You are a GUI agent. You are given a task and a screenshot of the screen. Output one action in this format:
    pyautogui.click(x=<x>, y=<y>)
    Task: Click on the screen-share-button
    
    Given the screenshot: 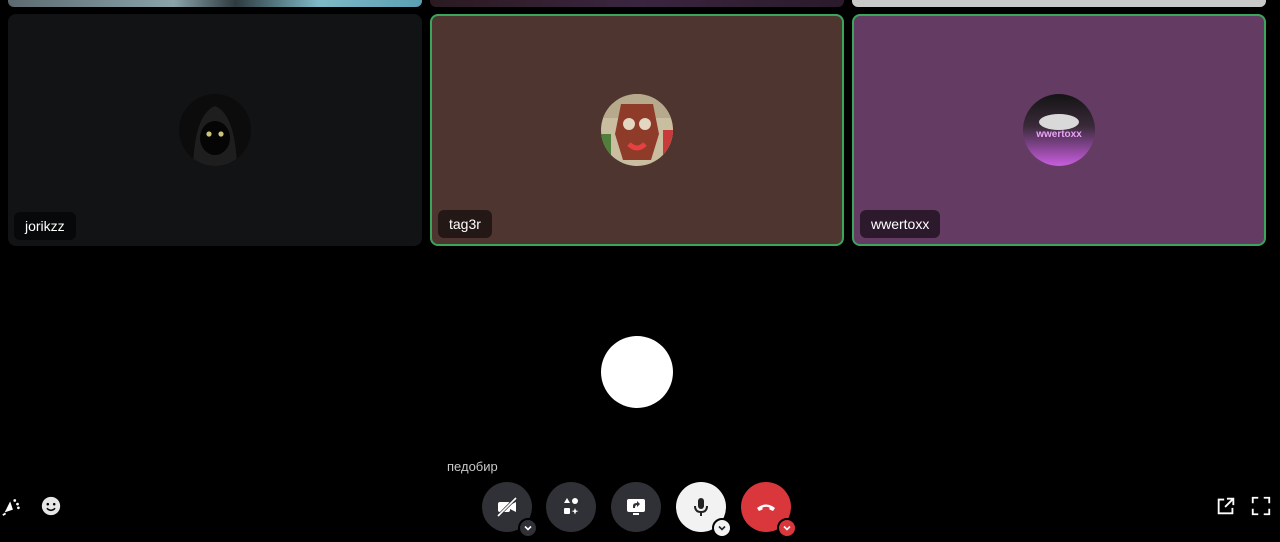 What is the action you would take?
    pyautogui.click(x=636, y=507)
    